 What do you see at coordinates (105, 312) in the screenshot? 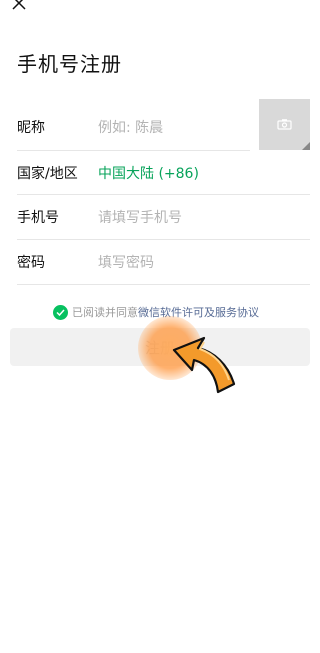
I see `agreement-prefix: 已阅读并同意` at bounding box center [105, 312].